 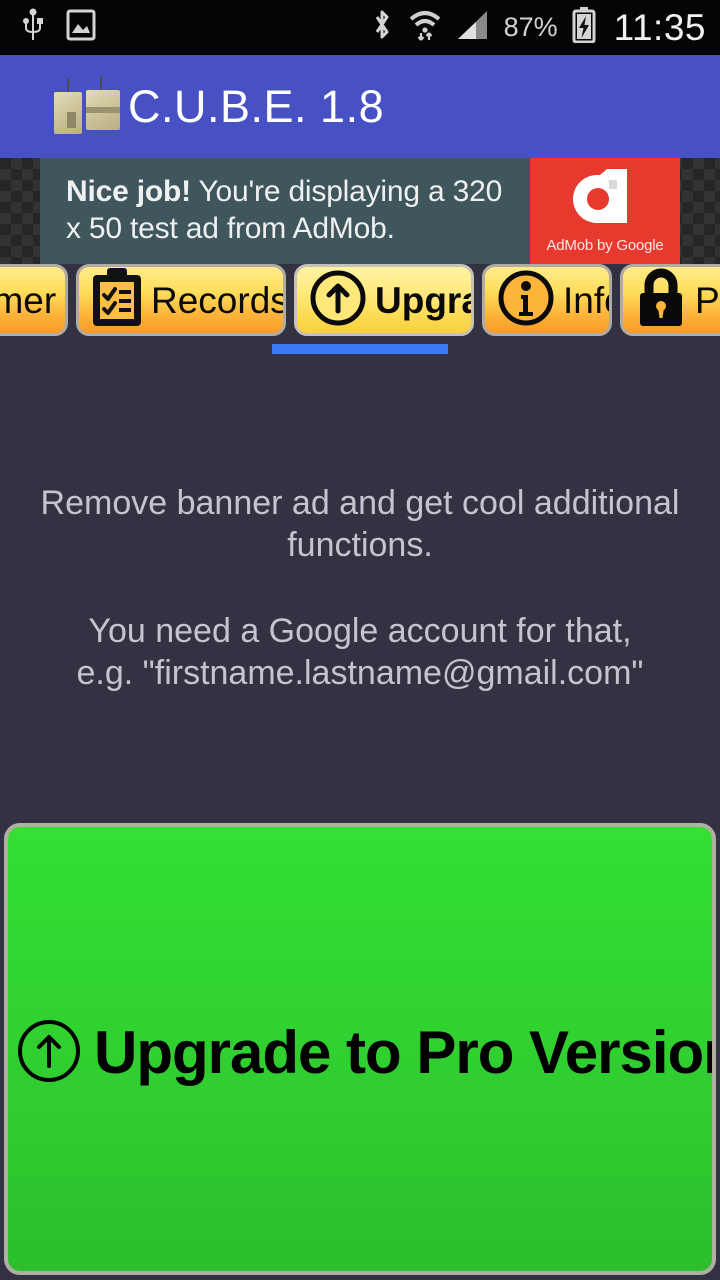 I want to click on status-bar-left-icons, so click(x=59, y=27).